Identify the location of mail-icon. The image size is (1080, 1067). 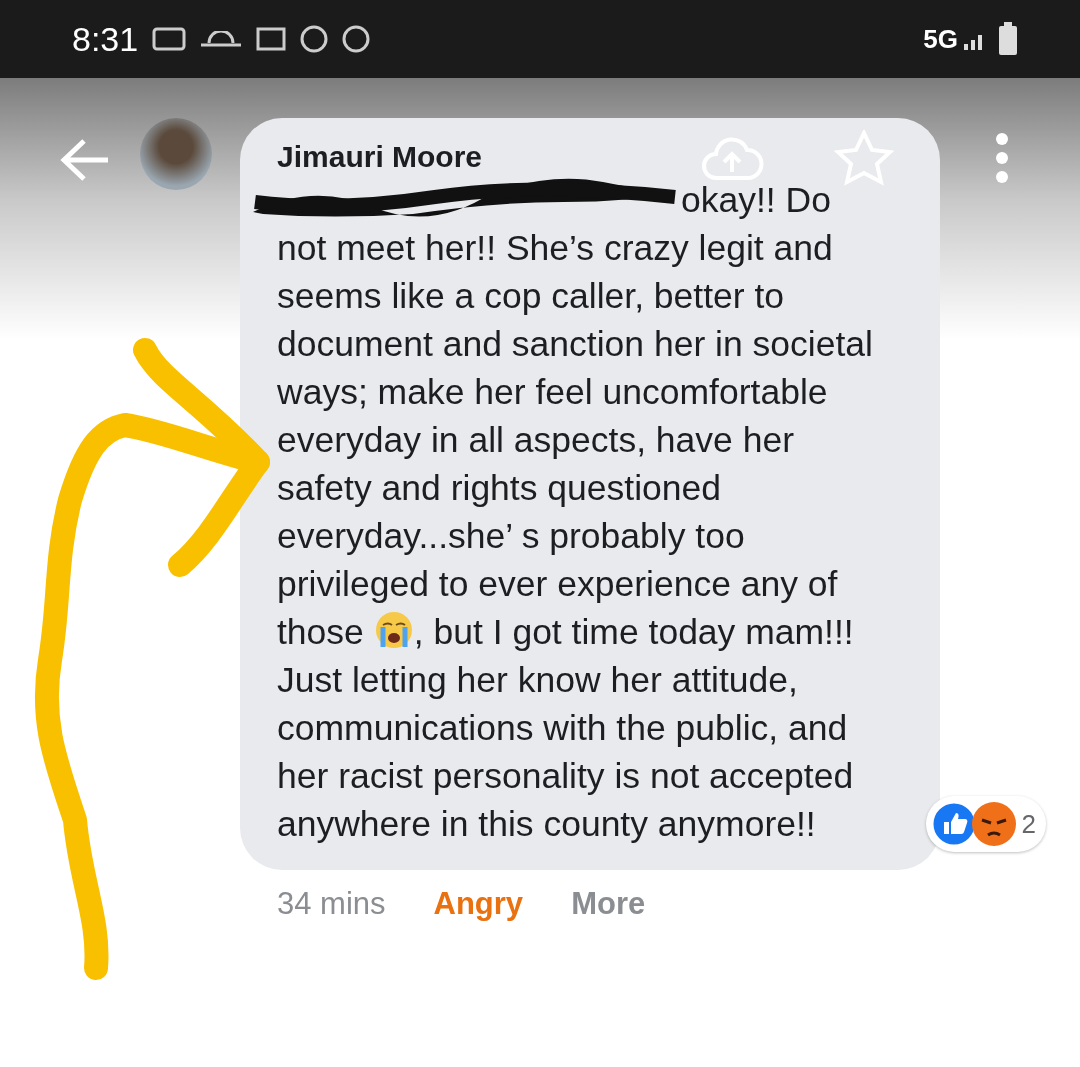
(169, 39).